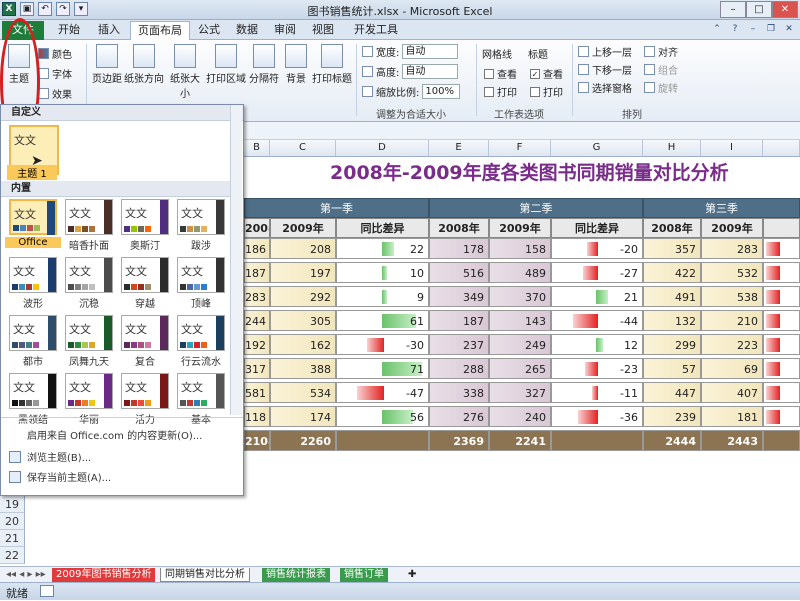 The height and width of the screenshot is (601, 800). I want to click on q1-2008-cell: 317, so click(257, 368).